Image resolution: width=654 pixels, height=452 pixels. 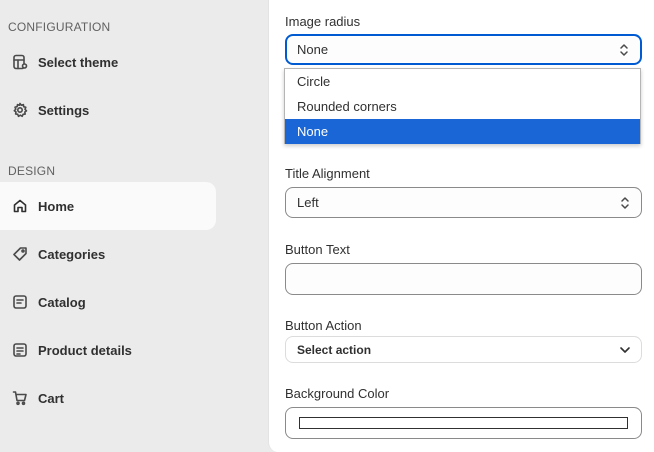 What do you see at coordinates (337, 393) in the screenshot?
I see `background-color-label: Background Color` at bounding box center [337, 393].